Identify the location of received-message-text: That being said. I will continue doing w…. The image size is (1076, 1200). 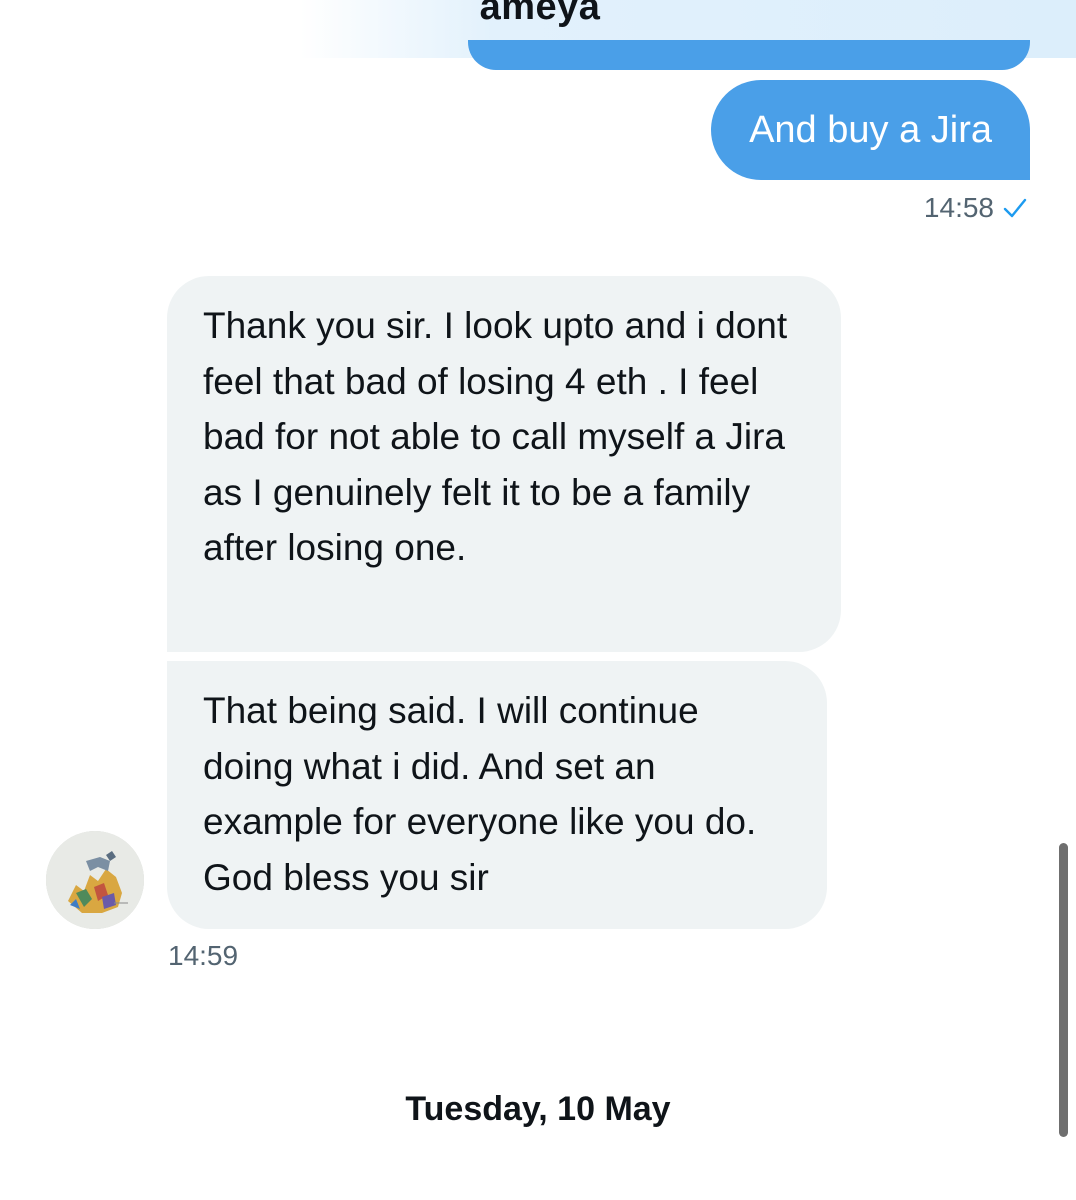
(480, 794).